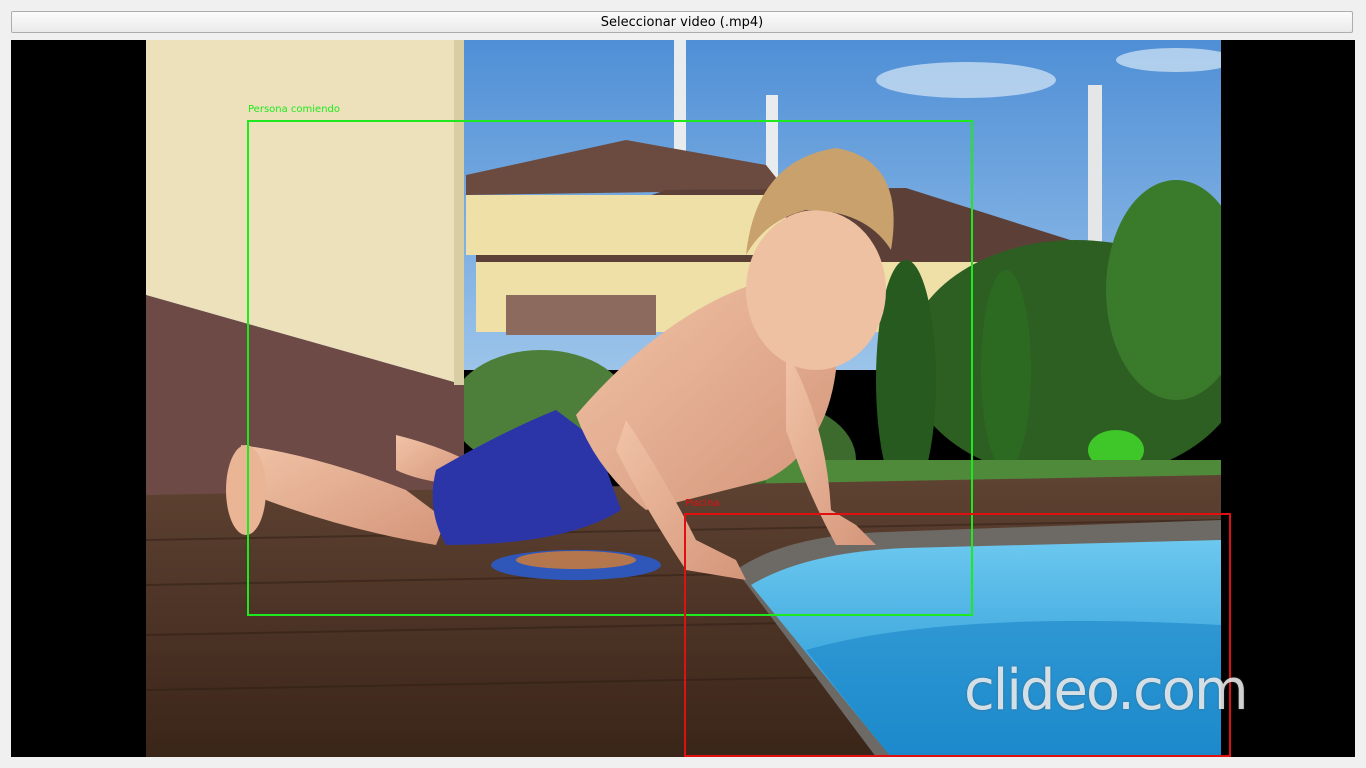  Describe the element at coordinates (702, 503) in the screenshot. I see `detection-label-pool: Piscina` at that location.